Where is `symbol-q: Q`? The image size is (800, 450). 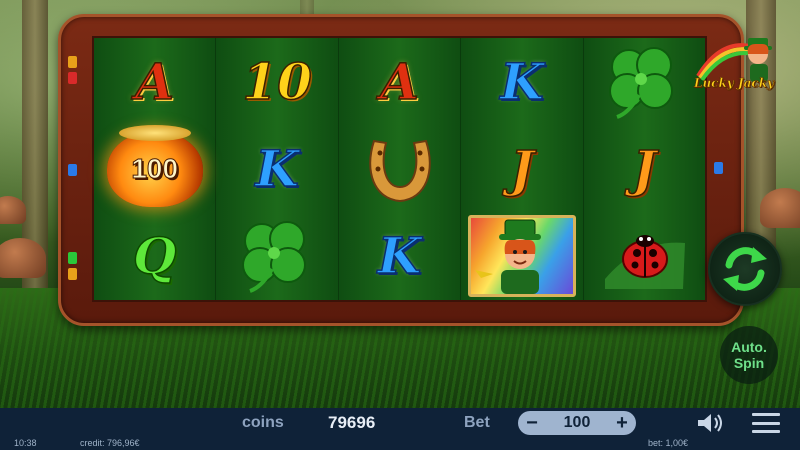
symbol-q: Q is located at coordinates (154, 256).